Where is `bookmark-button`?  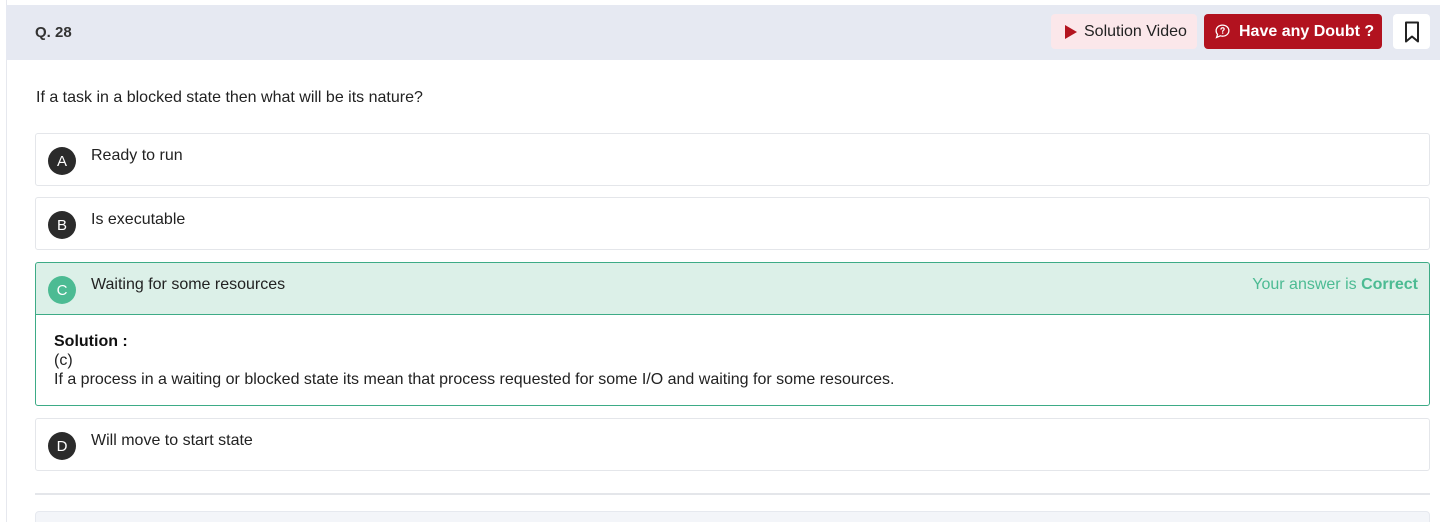
bookmark-button is located at coordinates (1411, 31).